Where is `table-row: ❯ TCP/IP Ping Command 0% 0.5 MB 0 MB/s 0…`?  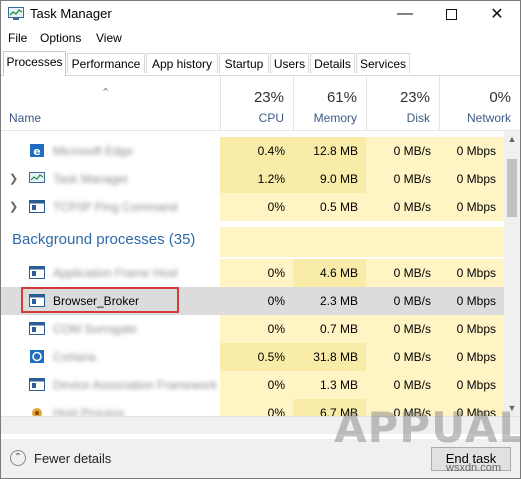 table-row: ❯ TCP/IP Ping Command 0% 0.5 MB 0 MB/s 0… is located at coordinates (252, 207).